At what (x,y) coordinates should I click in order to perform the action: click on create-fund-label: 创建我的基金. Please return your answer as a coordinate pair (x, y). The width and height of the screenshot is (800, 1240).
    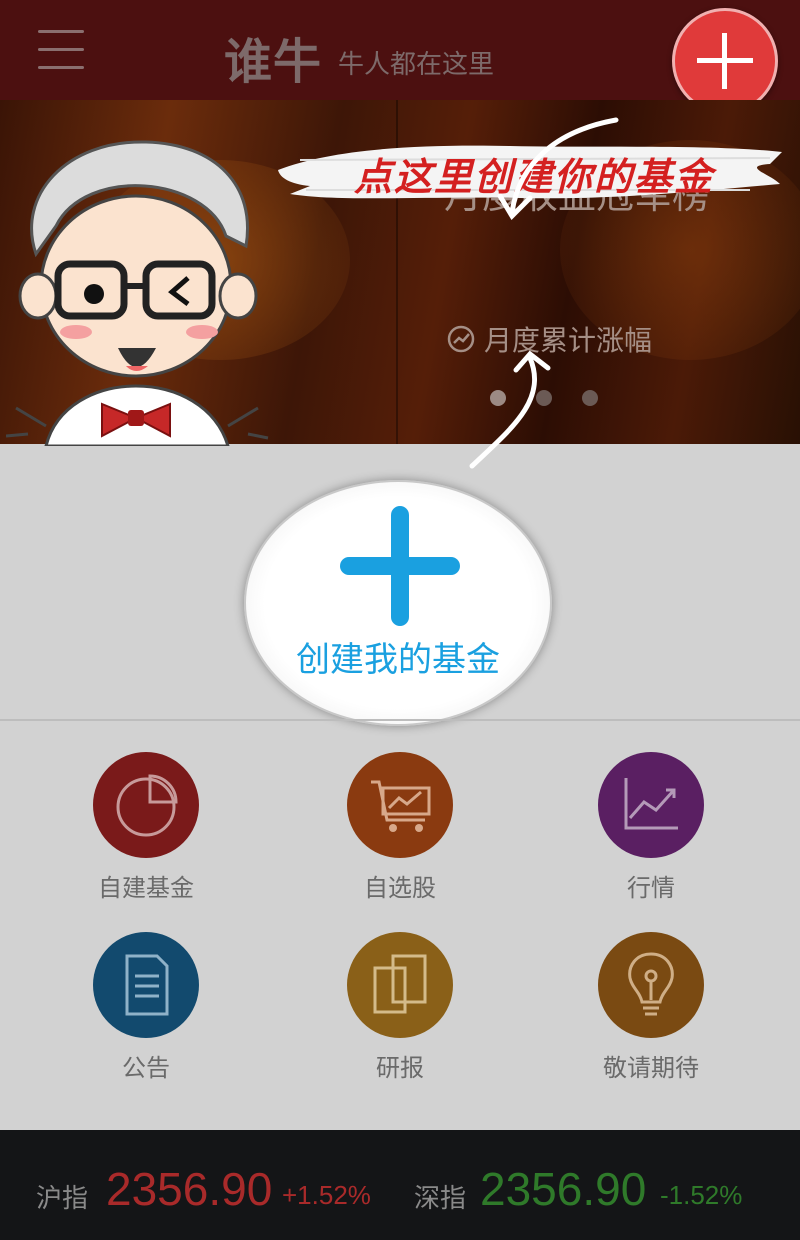
    Looking at the image, I should click on (398, 660).